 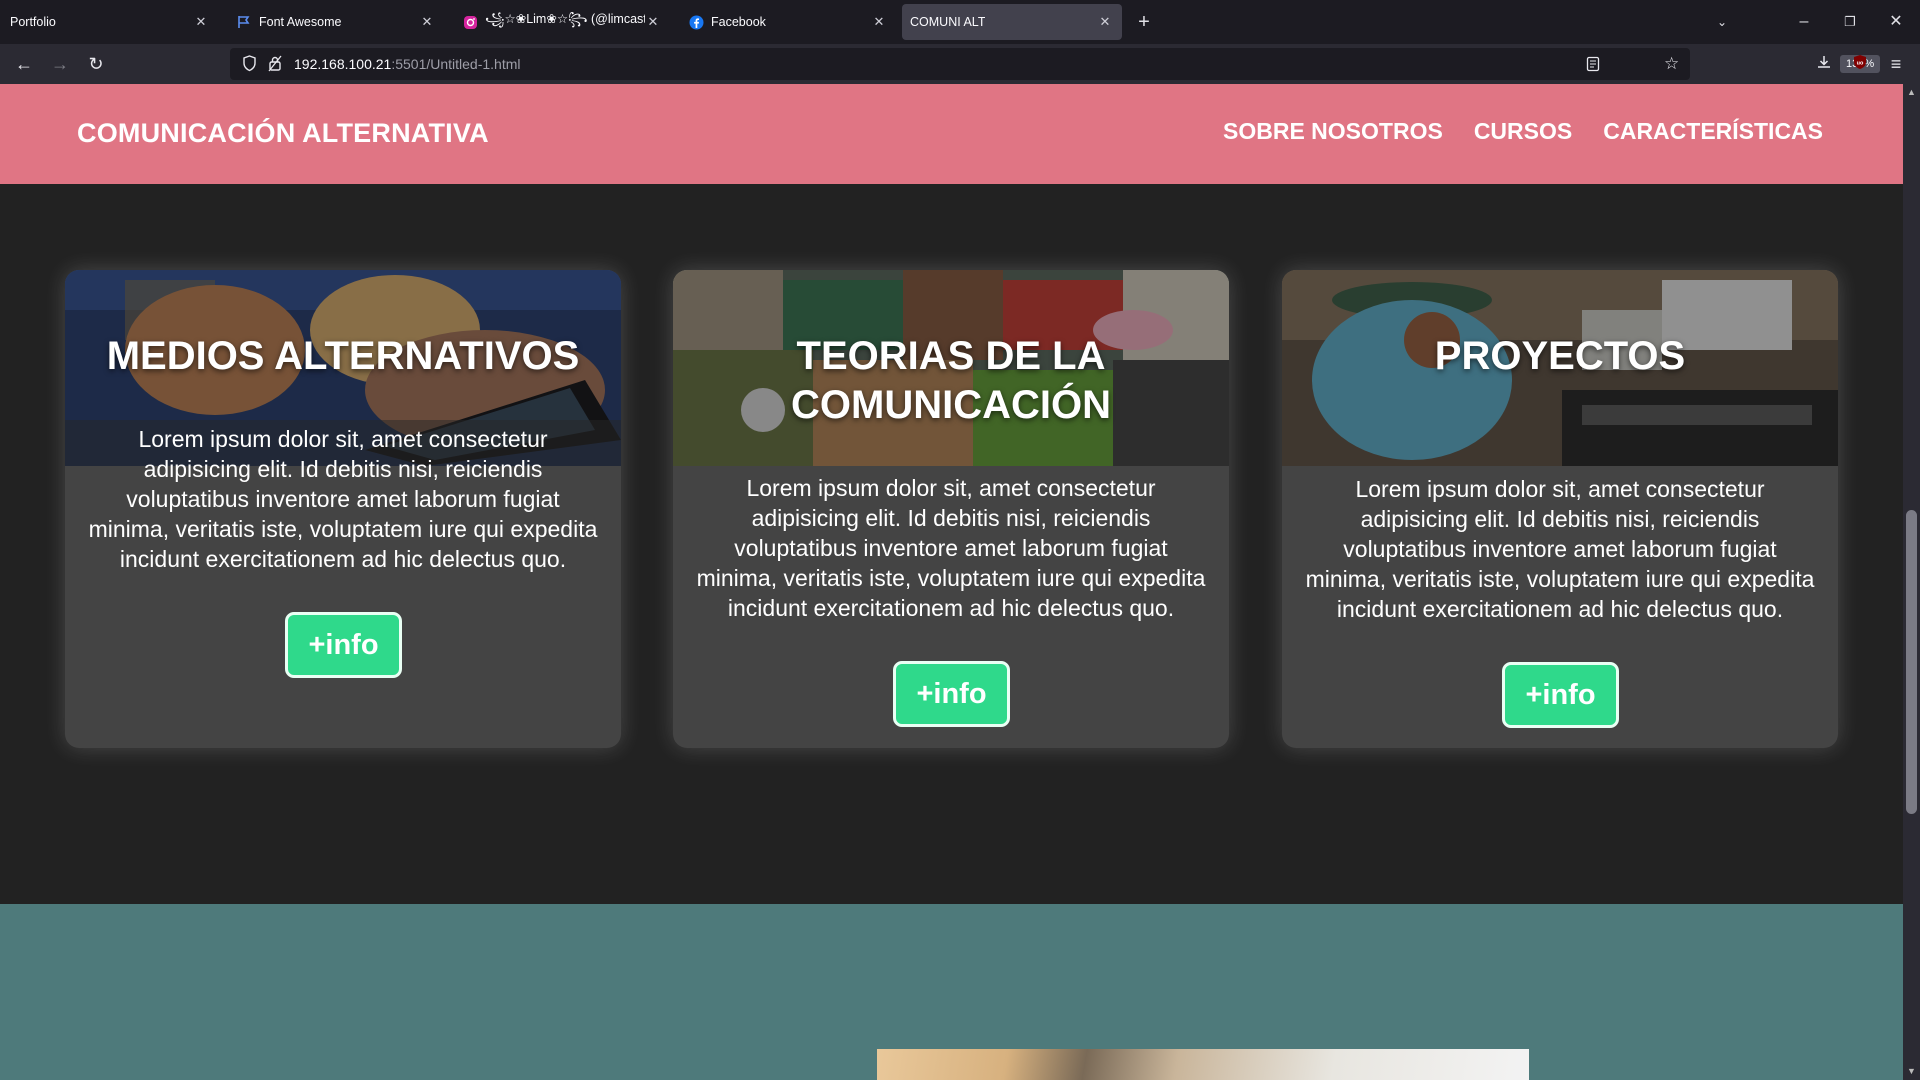 I want to click on tab-font-awesome: Font Awesome ✕, so click(x=335, y=22).